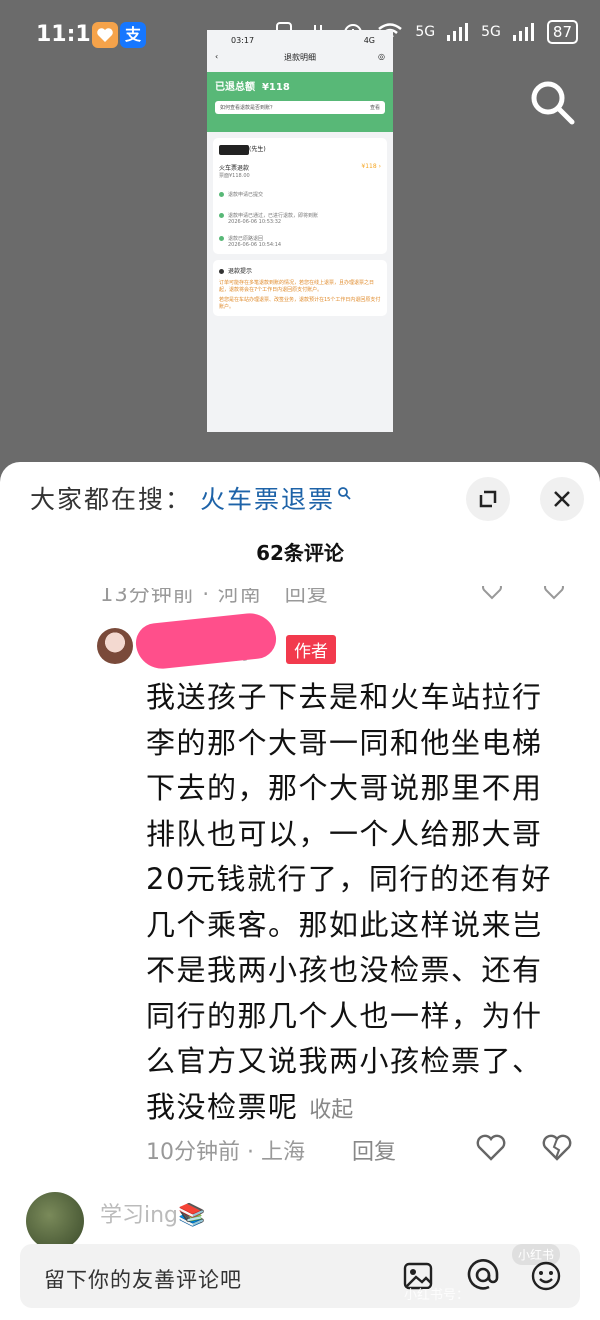 This screenshot has height=1320, width=600. Describe the element at coordinates (344, 697) in the screenshot. I see `comment-line: 我送孩子下去是和火车站拉行` at that location.